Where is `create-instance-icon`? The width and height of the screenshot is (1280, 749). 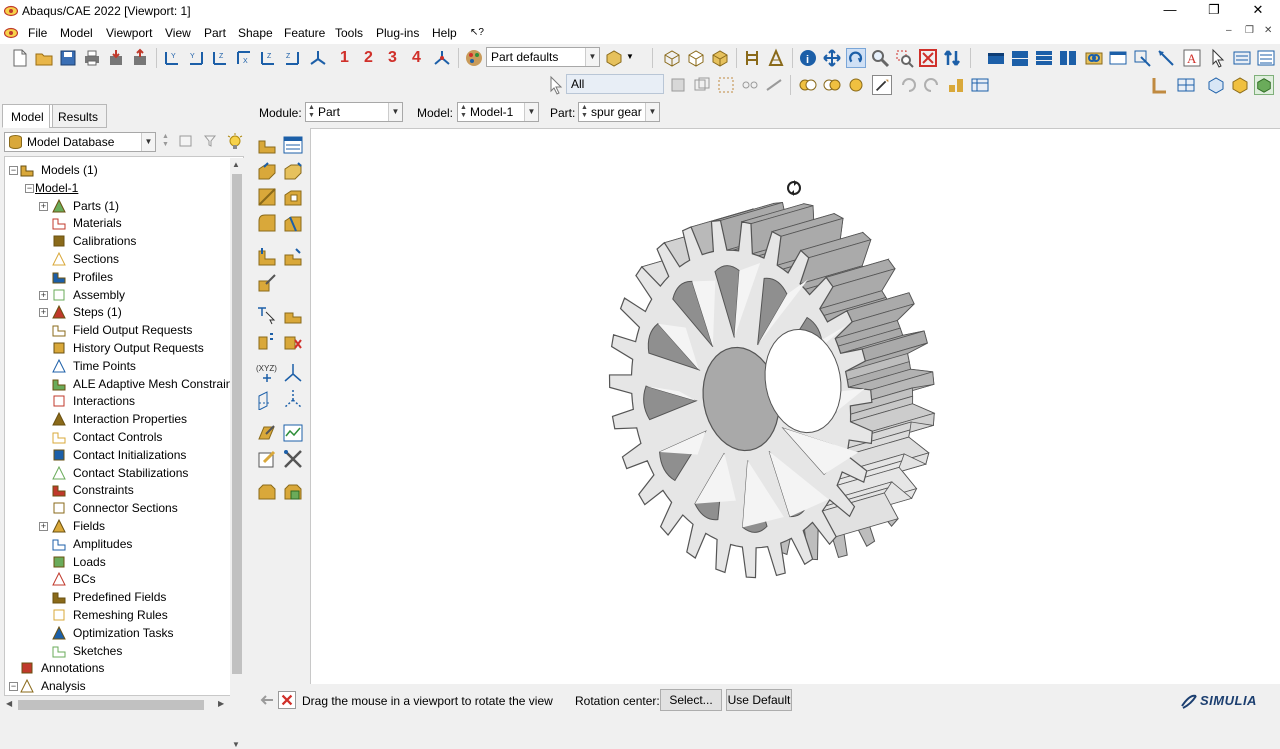
create-instance-icon is located at coordinates (267, 491).